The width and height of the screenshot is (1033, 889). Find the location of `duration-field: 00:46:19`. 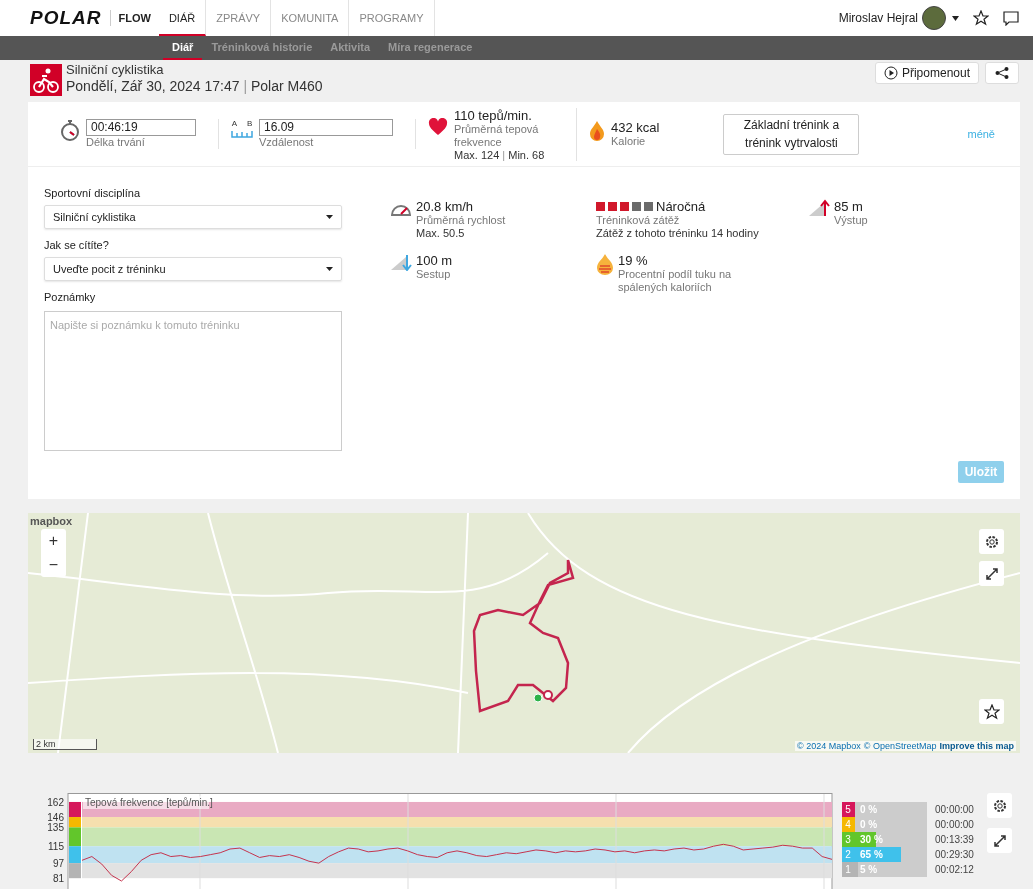

duration-field: 00:46:19 is located at coordinates (141, 127).